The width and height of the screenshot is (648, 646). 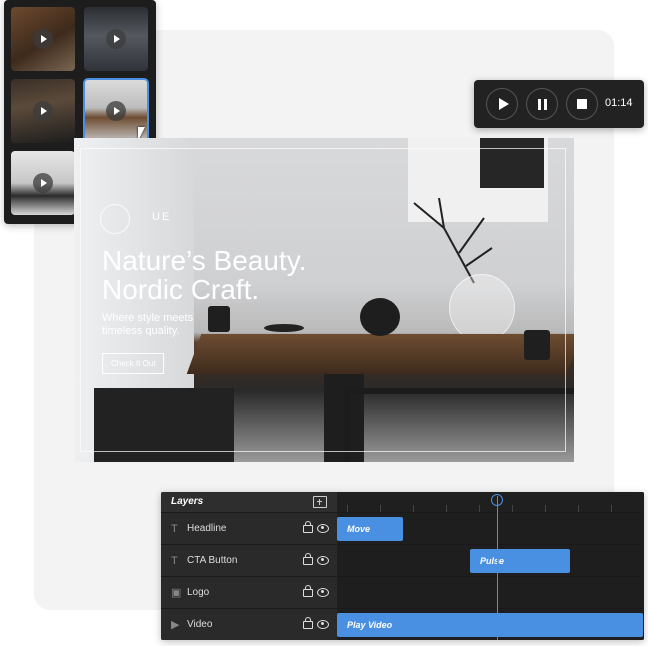 I want to click on layer-label: ▶ Video, so click(x=249, y=624).